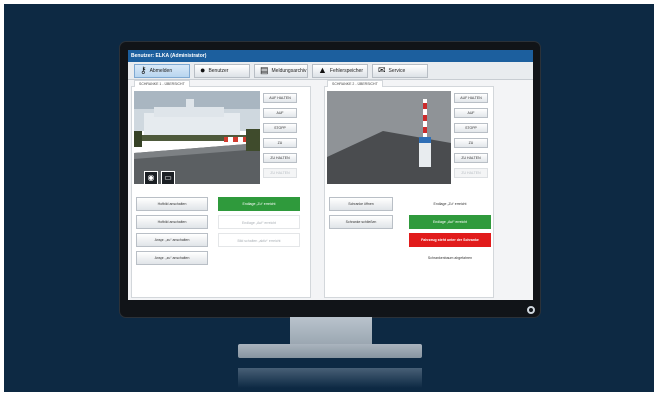 Image resolution: width=657 pixels, height=396 pixels. What do you see at coordinates (397, 70) in the screenshot?
I see `service-label: Service` at bounding box center [397, 70].